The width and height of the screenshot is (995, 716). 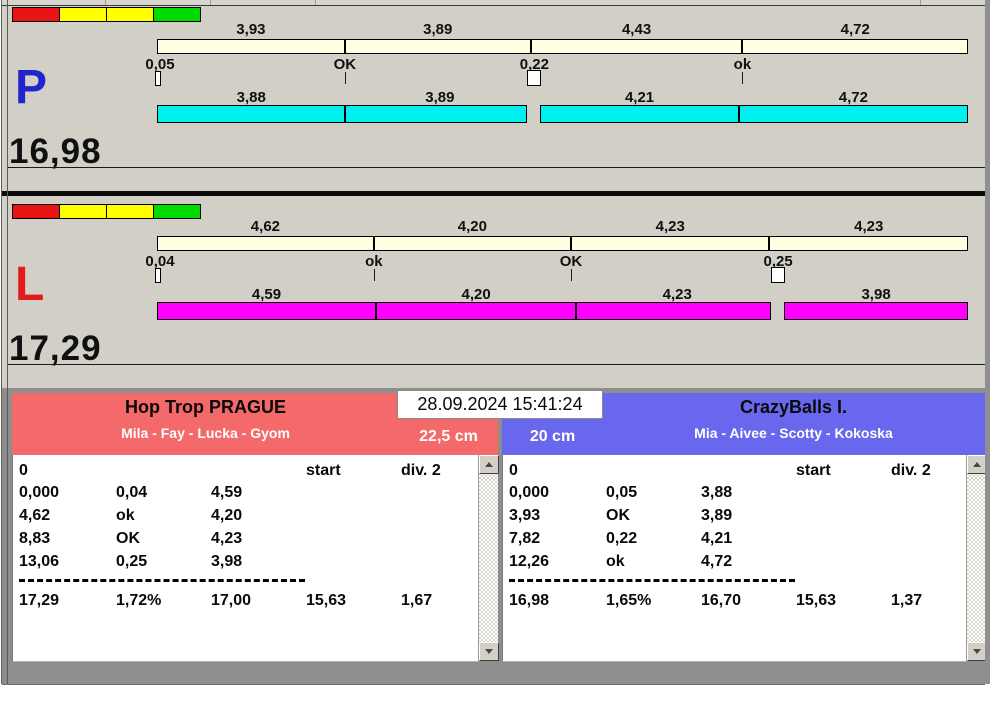 What do you see at coordinates (251, 29) in the screenshot?
I see `upper-split-label: 3,93` at bounding box center [251, 29].